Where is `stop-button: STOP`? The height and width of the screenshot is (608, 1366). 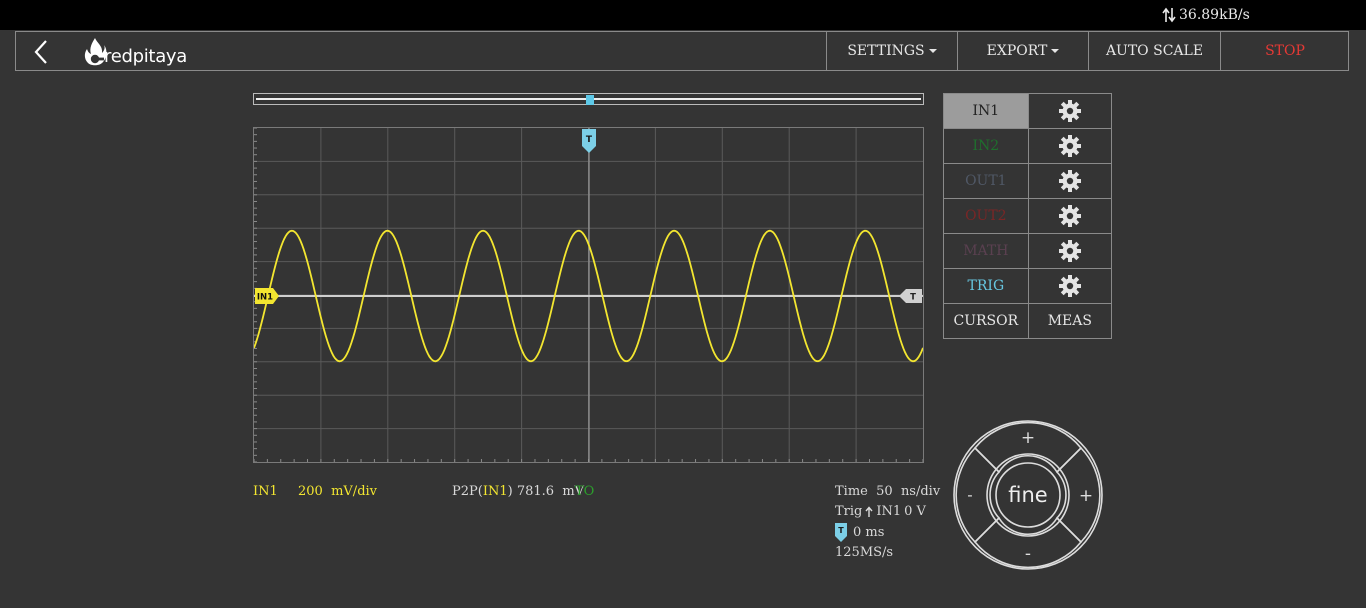 stop-button: STOP is located at coordinates (1284, 51).